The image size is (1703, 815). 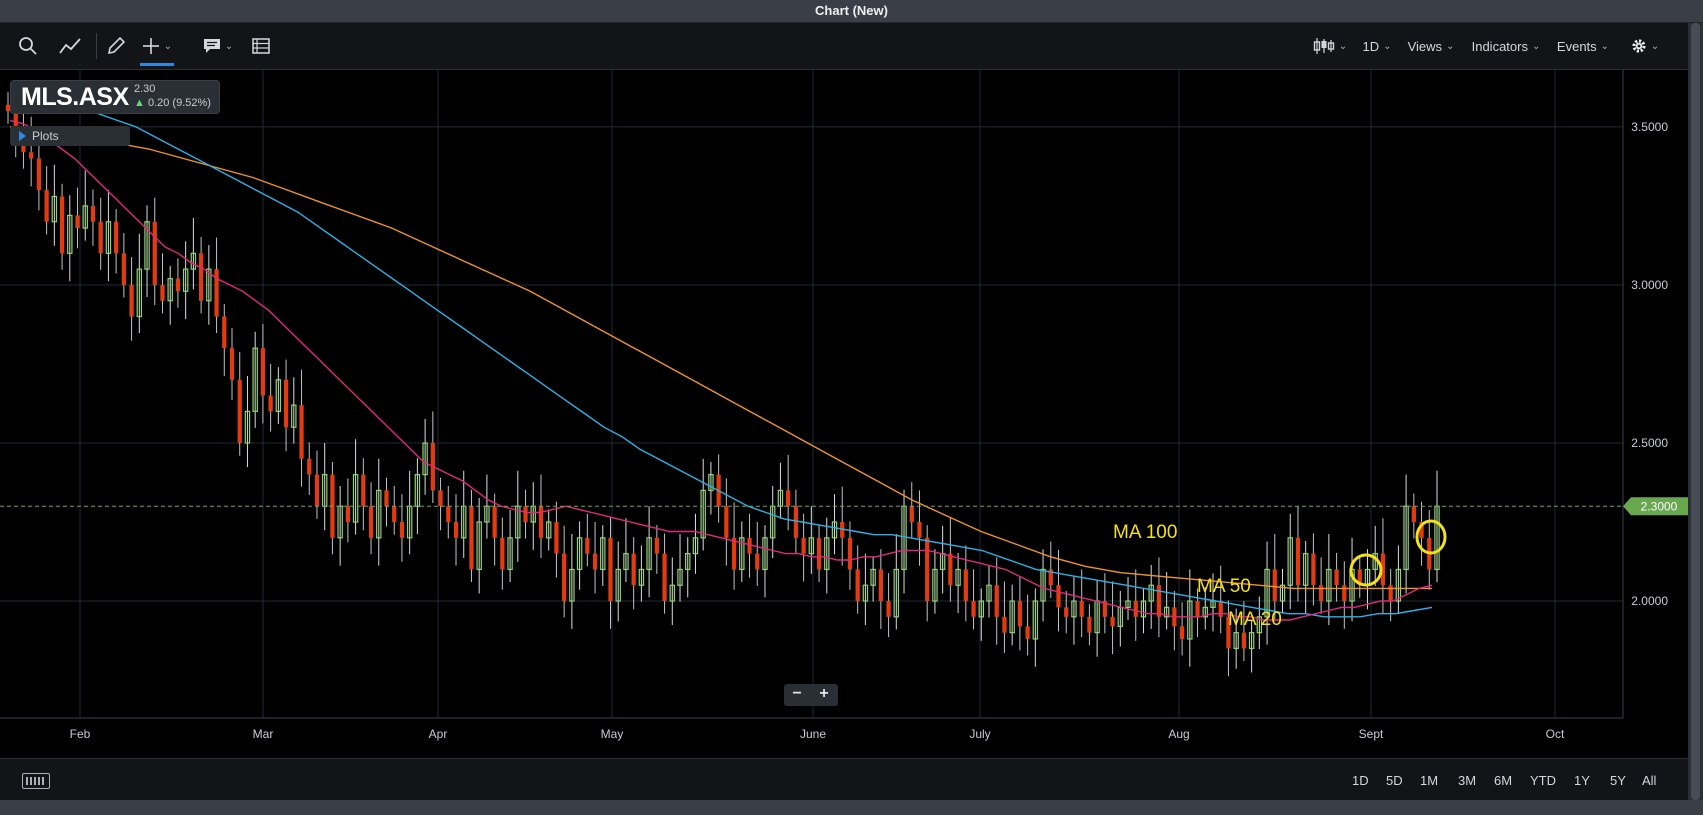 I want to click on events-dropdown: Events ⌄, so click(x=1583, y=46).